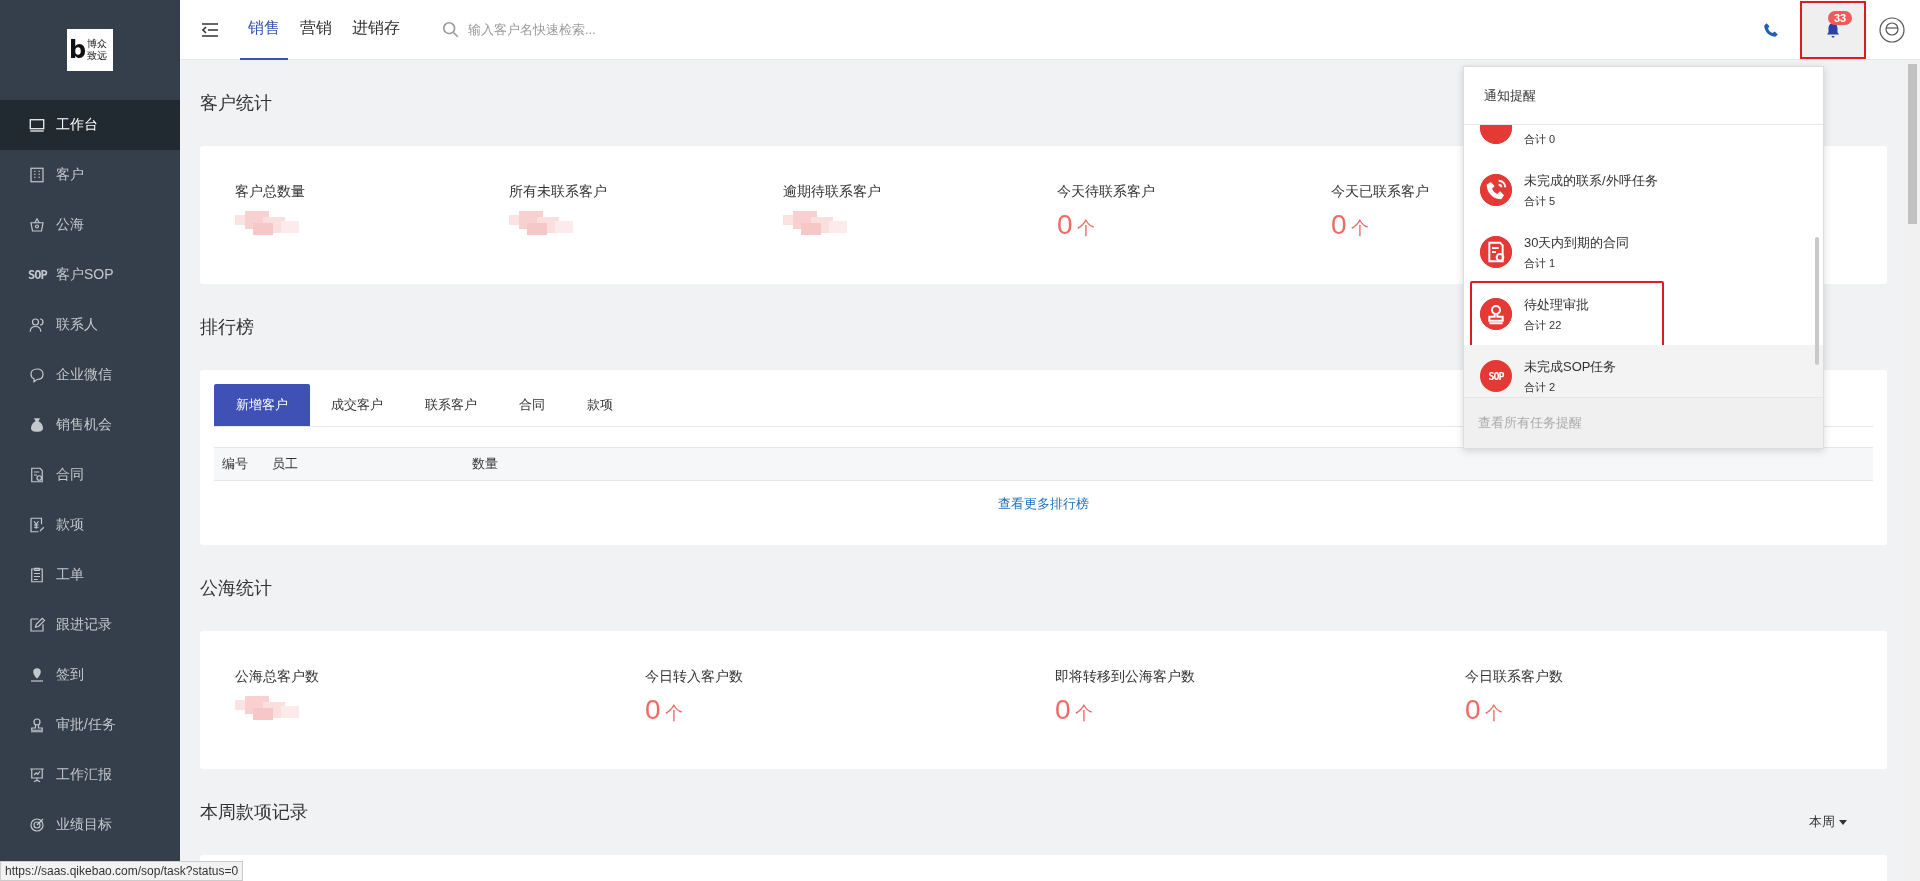 This screenshot has width=1920, height=881. What do you see at coordinates (600, 405) in the screenshot?
I see `ranking-tab: 款项` at bounding box center [600, 405].